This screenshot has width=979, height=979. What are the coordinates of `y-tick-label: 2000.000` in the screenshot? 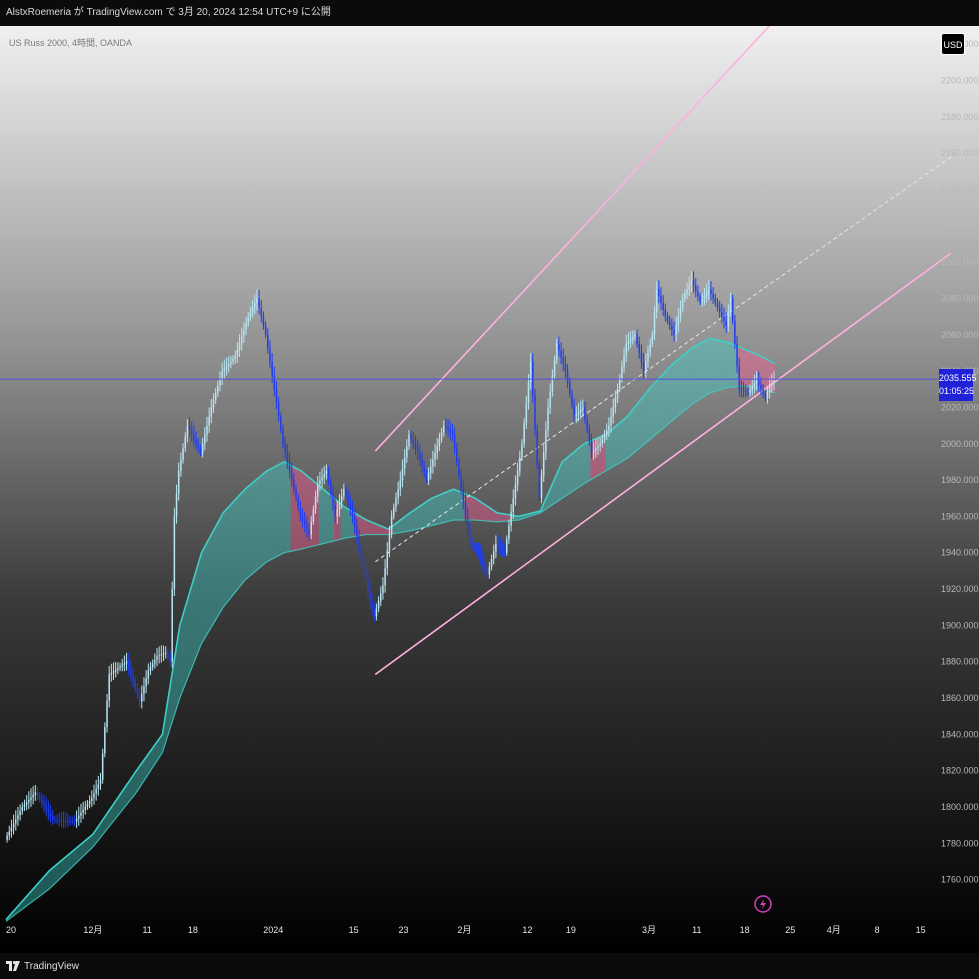 It's located at (960, 444).